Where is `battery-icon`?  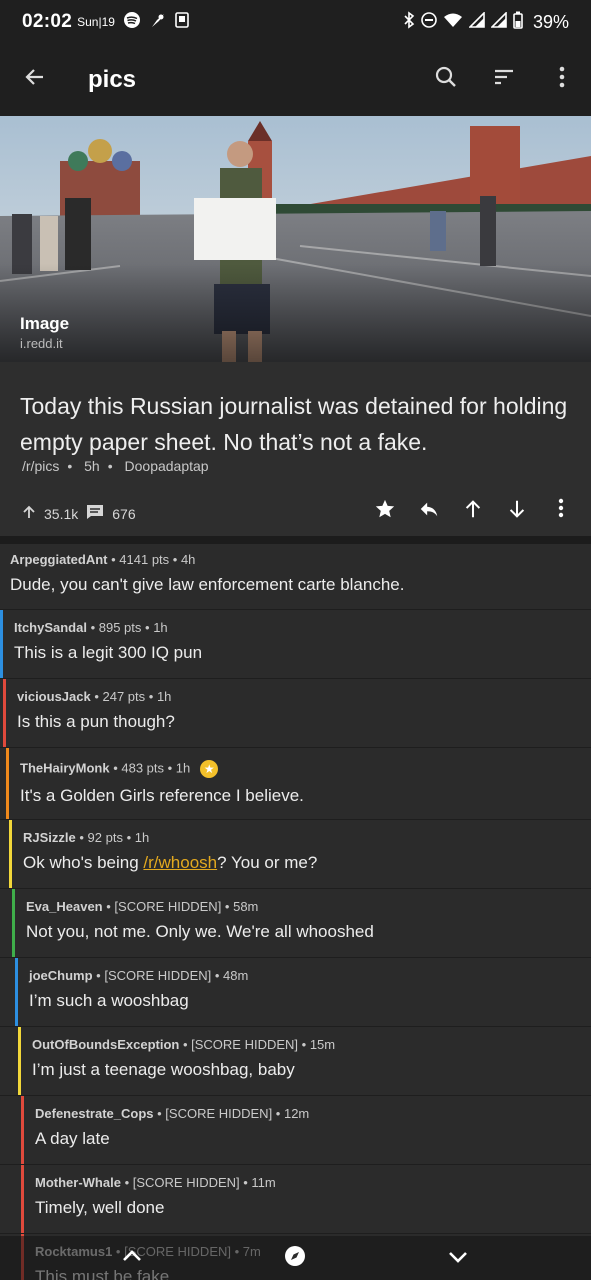
battery-icon is located at coordinates (518, 22).